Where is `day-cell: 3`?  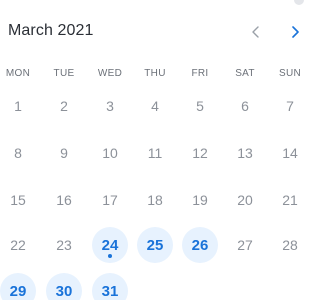 day-cell: 3 is located at coordinates (110, 106).